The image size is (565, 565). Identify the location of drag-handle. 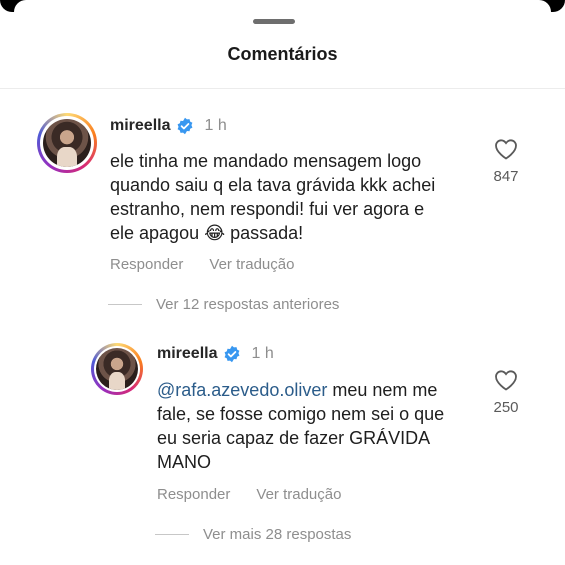
(274, 21).